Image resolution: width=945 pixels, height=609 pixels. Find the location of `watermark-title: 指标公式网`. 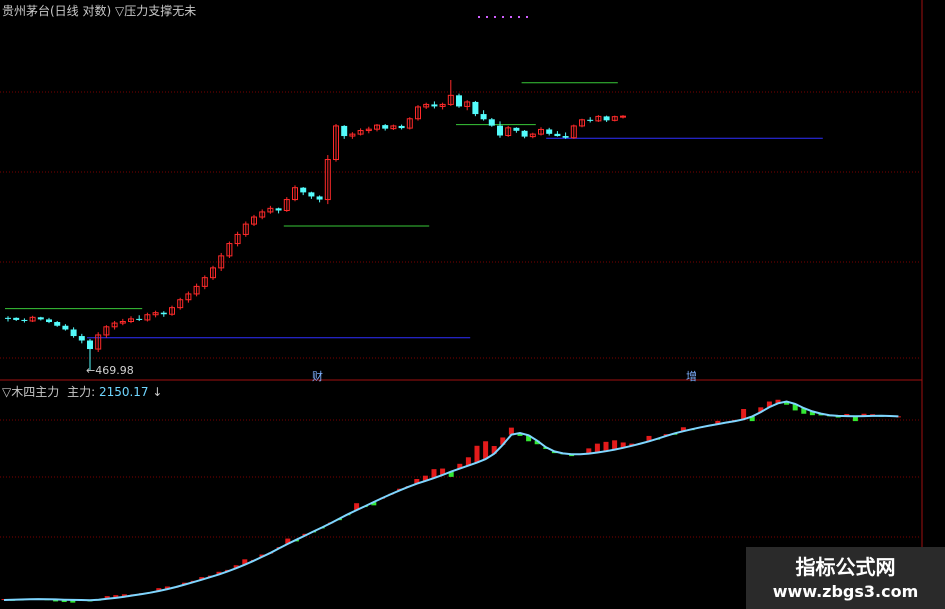

watermark-title: 指标公式网 is located at coordinates (845, 567).